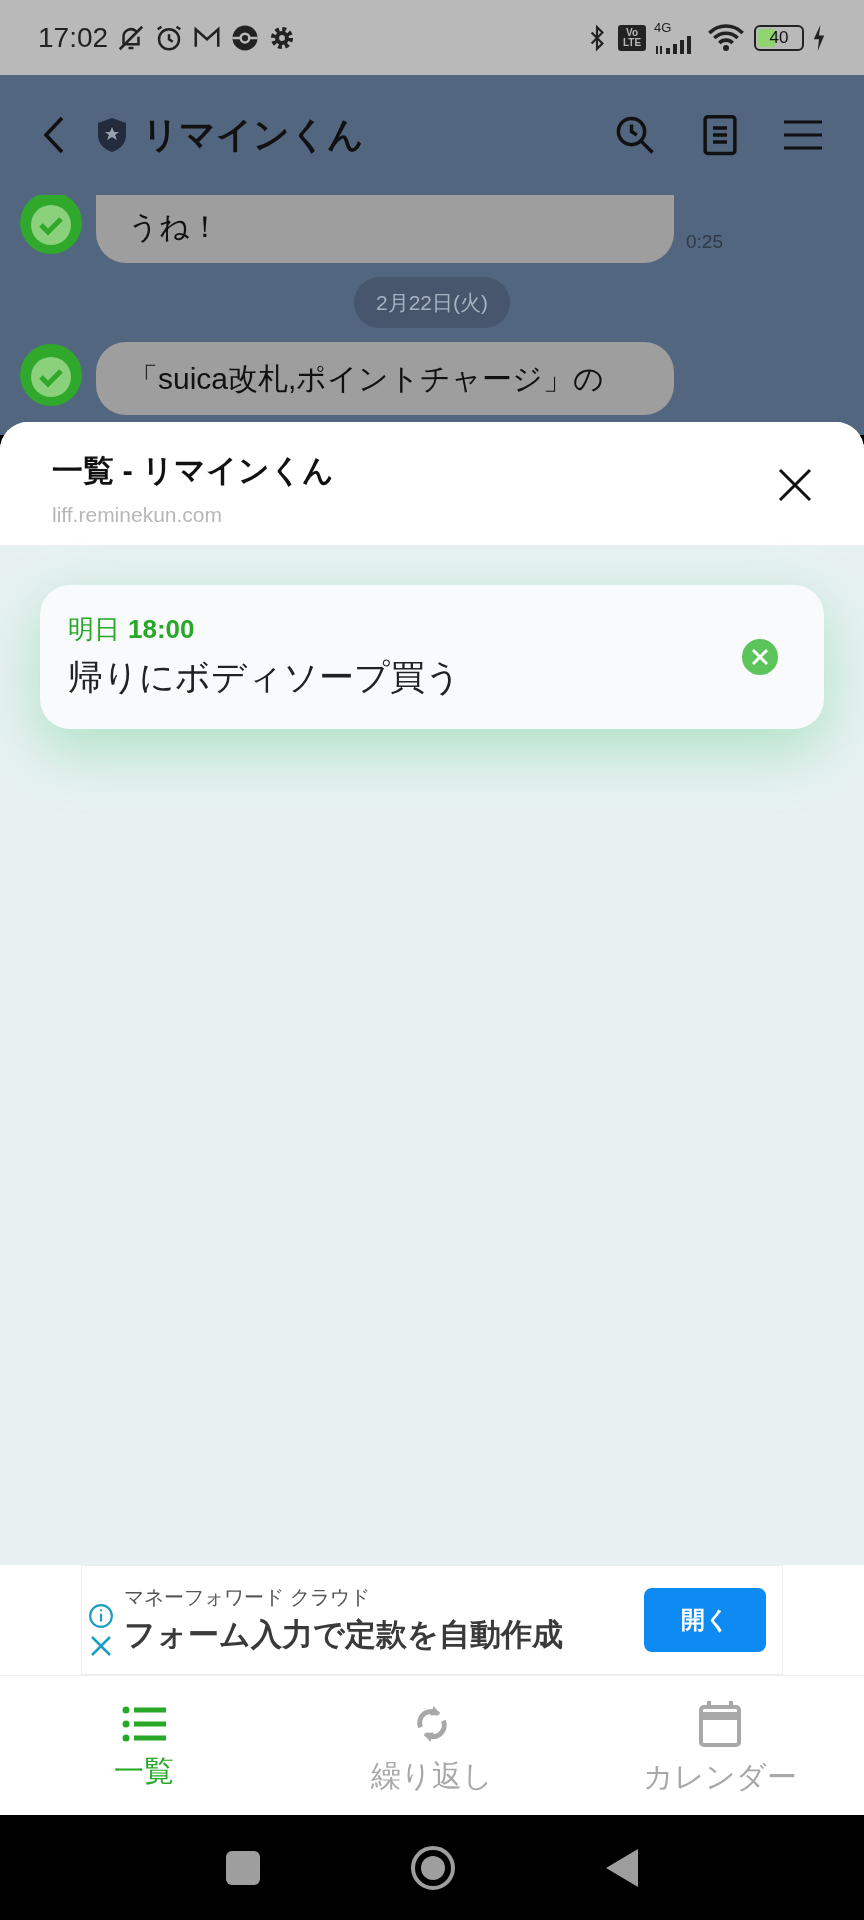 This screenshot has height=1920, width=864. What do you see at coordinates (137, 514) in the screenshot?
I see `sheet-url: liff.reminekun.com` at bounding box center [137, 514].